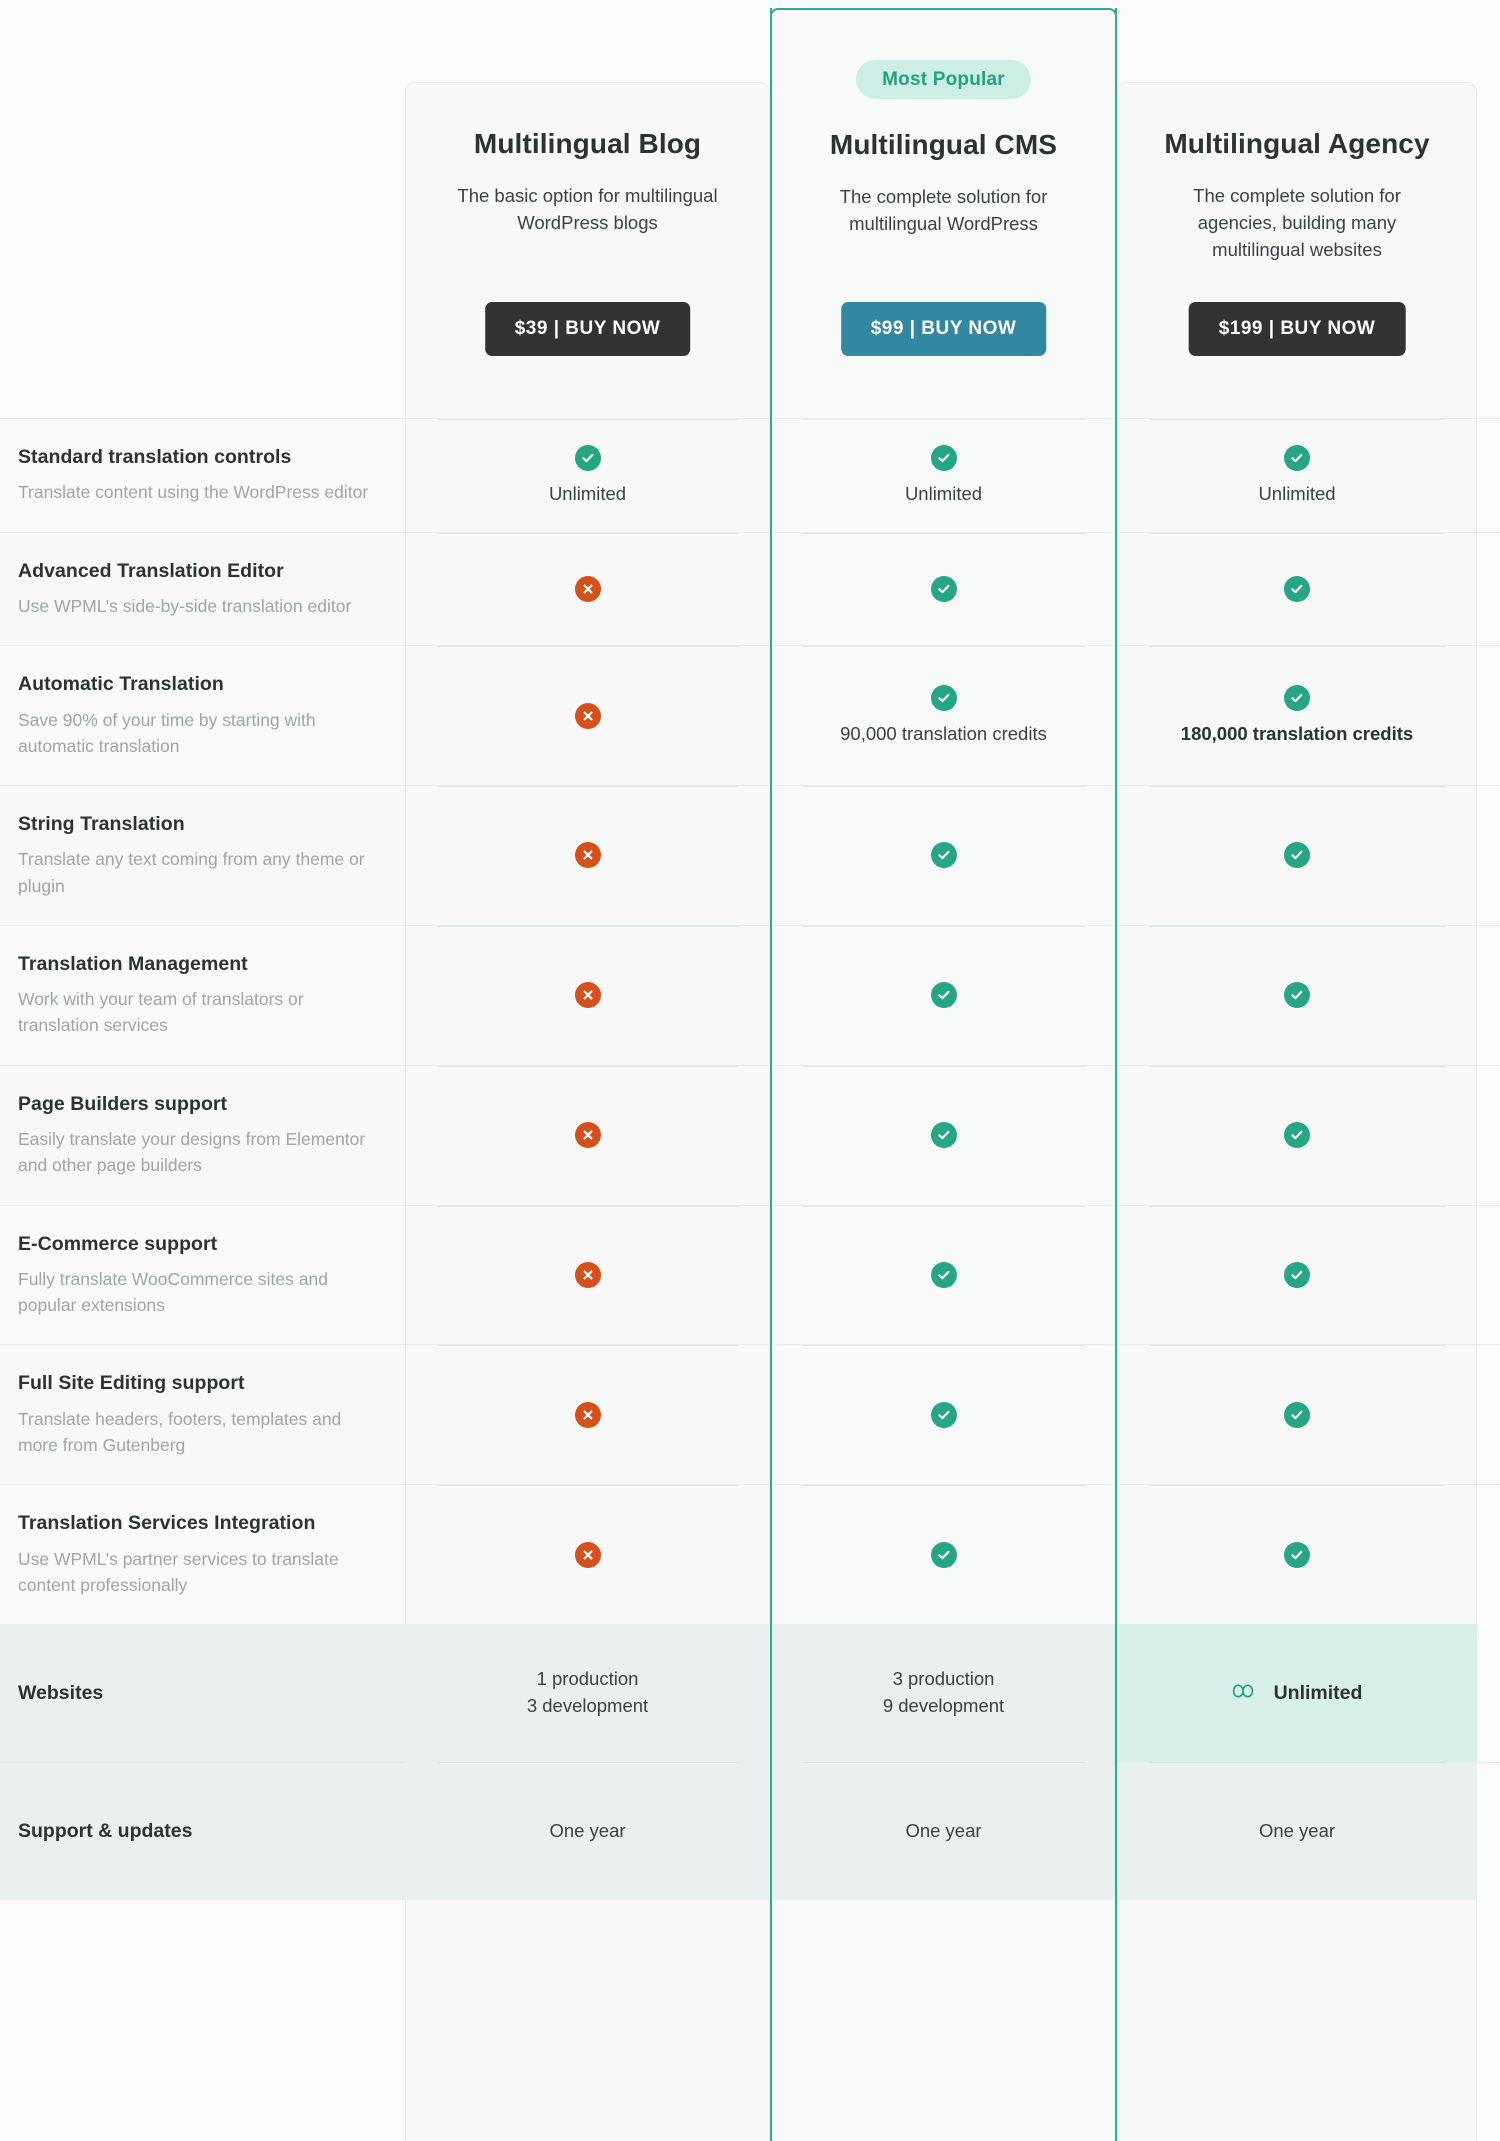 This screenshot has height=2141, width=1500. I want to click on summary-value-line: 3 development, so click(587, 1706).